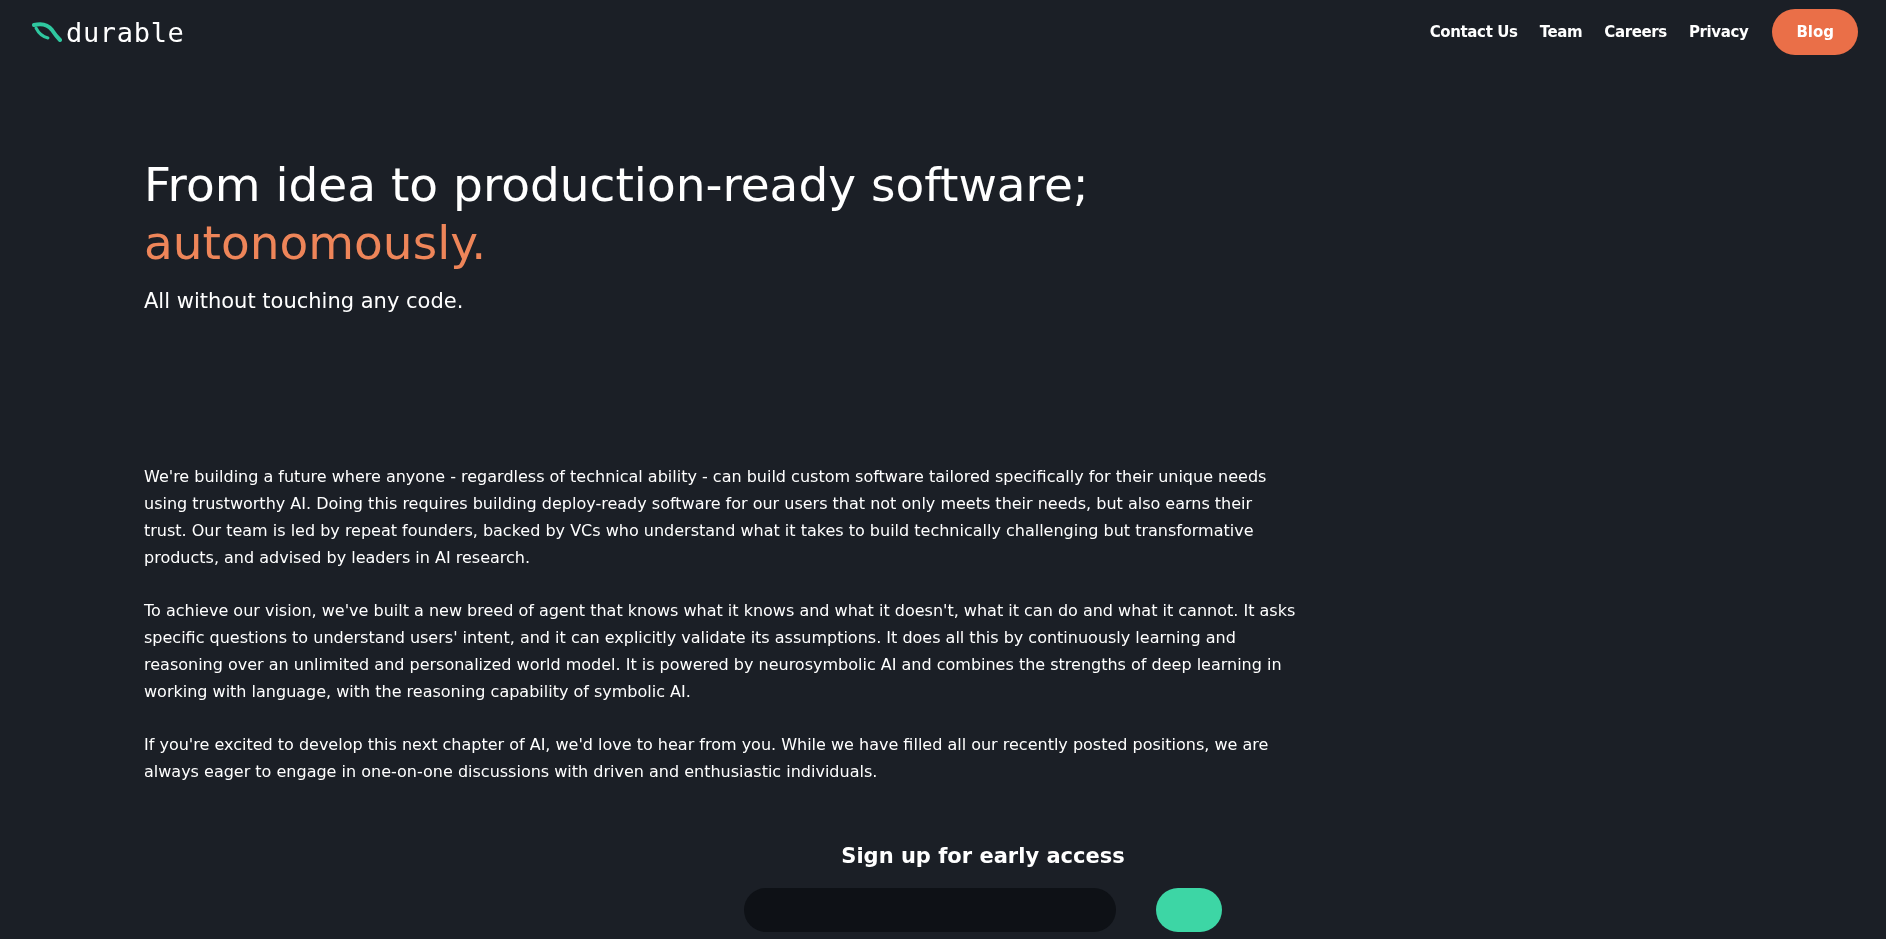 The height and width of the screenshot is (939, 1886). What do you see at coordinates (706, 517) in the screenshot?
I see `body-paragraph: We're building a future where anyone - regardless of technical ability - can build custom software tailored specifically for their unique needs using trustworthy AI. Doing this requires building deploy-ready software for our users that not only meets their needs, but also earns their trust. Our team is led by repeat founders, backed by VCs who understand what it takes to build technically challenging but transformative products, and advised by leaders in AI research.` at bounding box center [706, 517].